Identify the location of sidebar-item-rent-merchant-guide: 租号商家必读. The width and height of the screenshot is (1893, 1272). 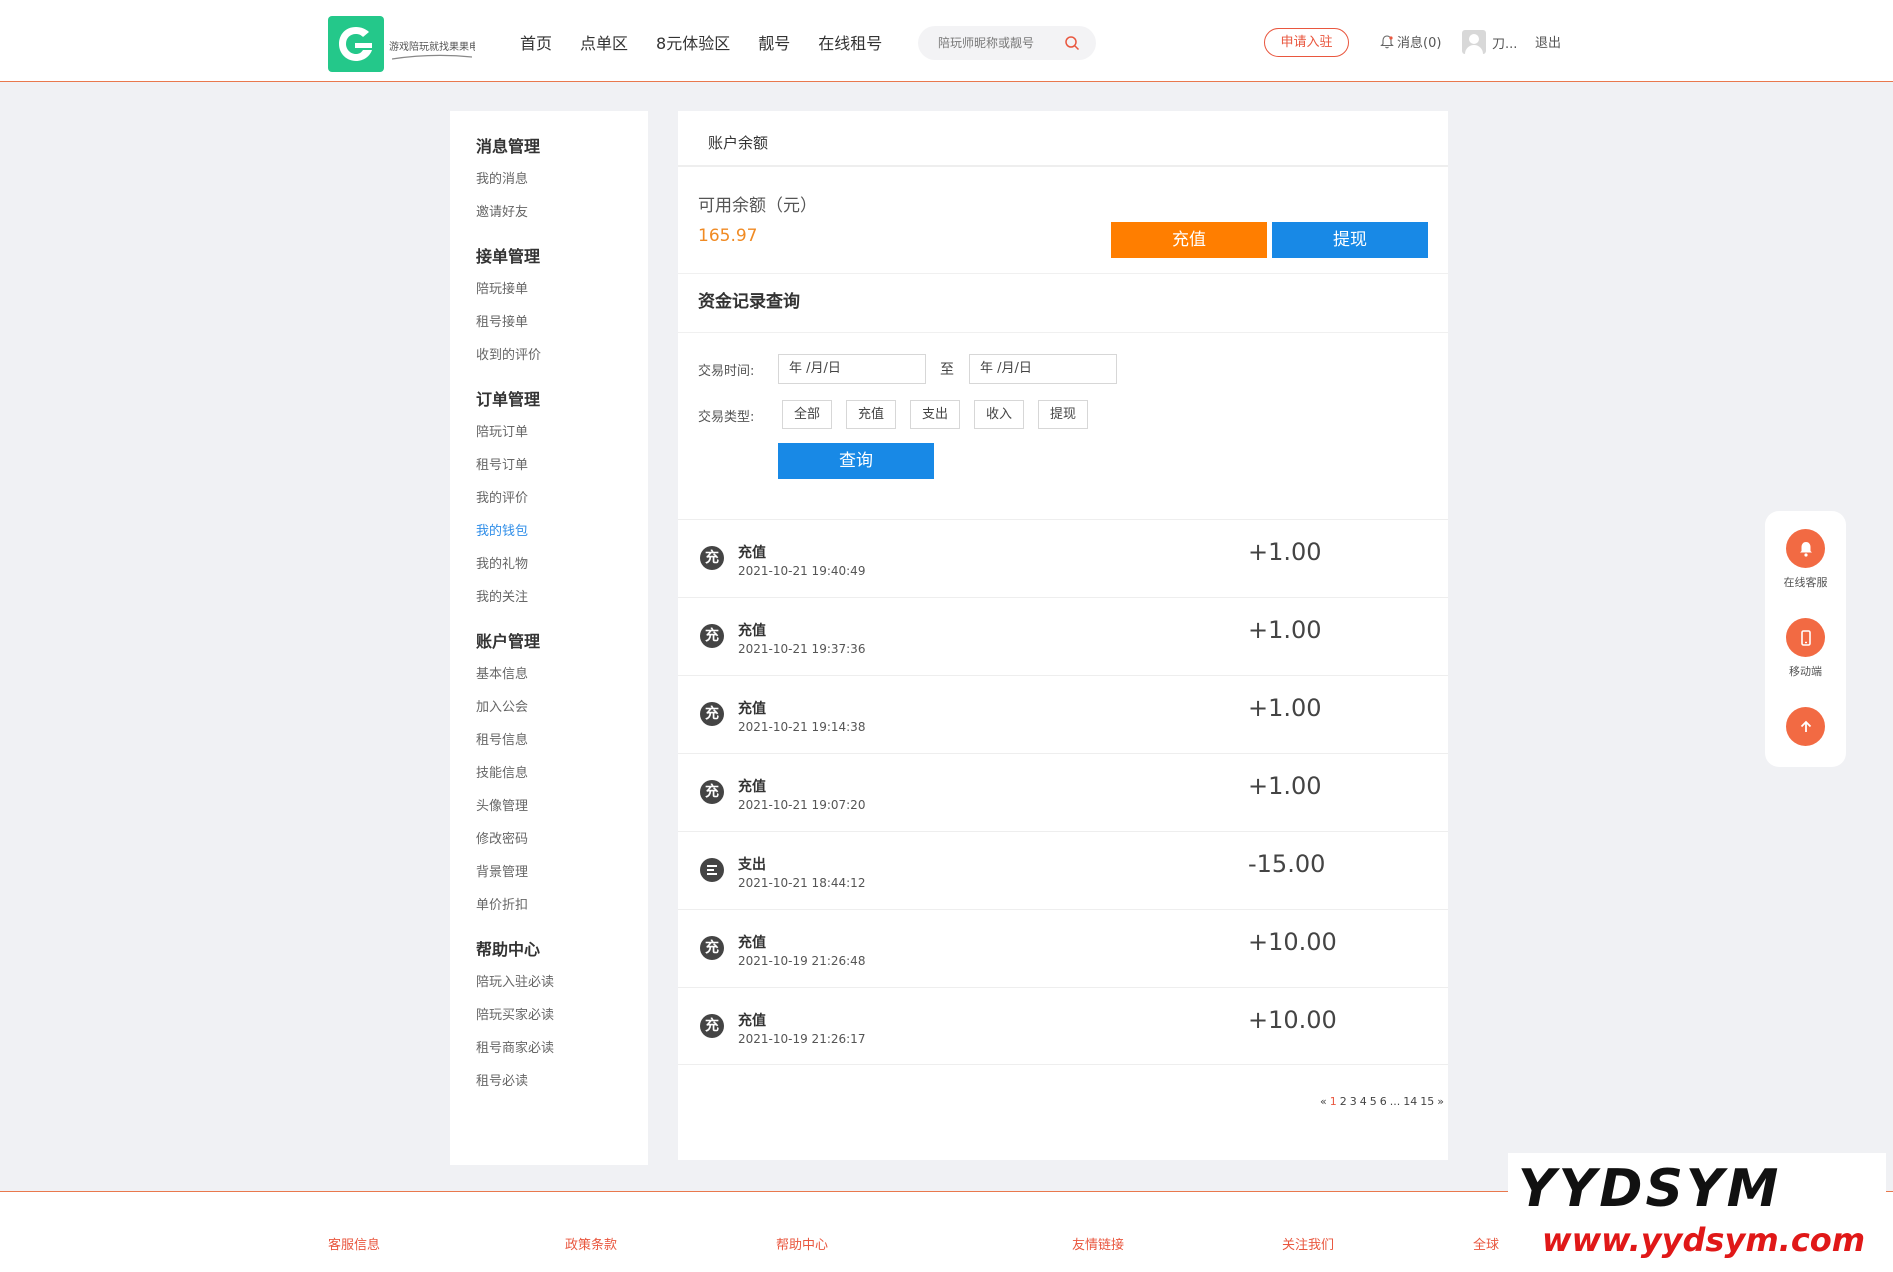
(562, 1048).